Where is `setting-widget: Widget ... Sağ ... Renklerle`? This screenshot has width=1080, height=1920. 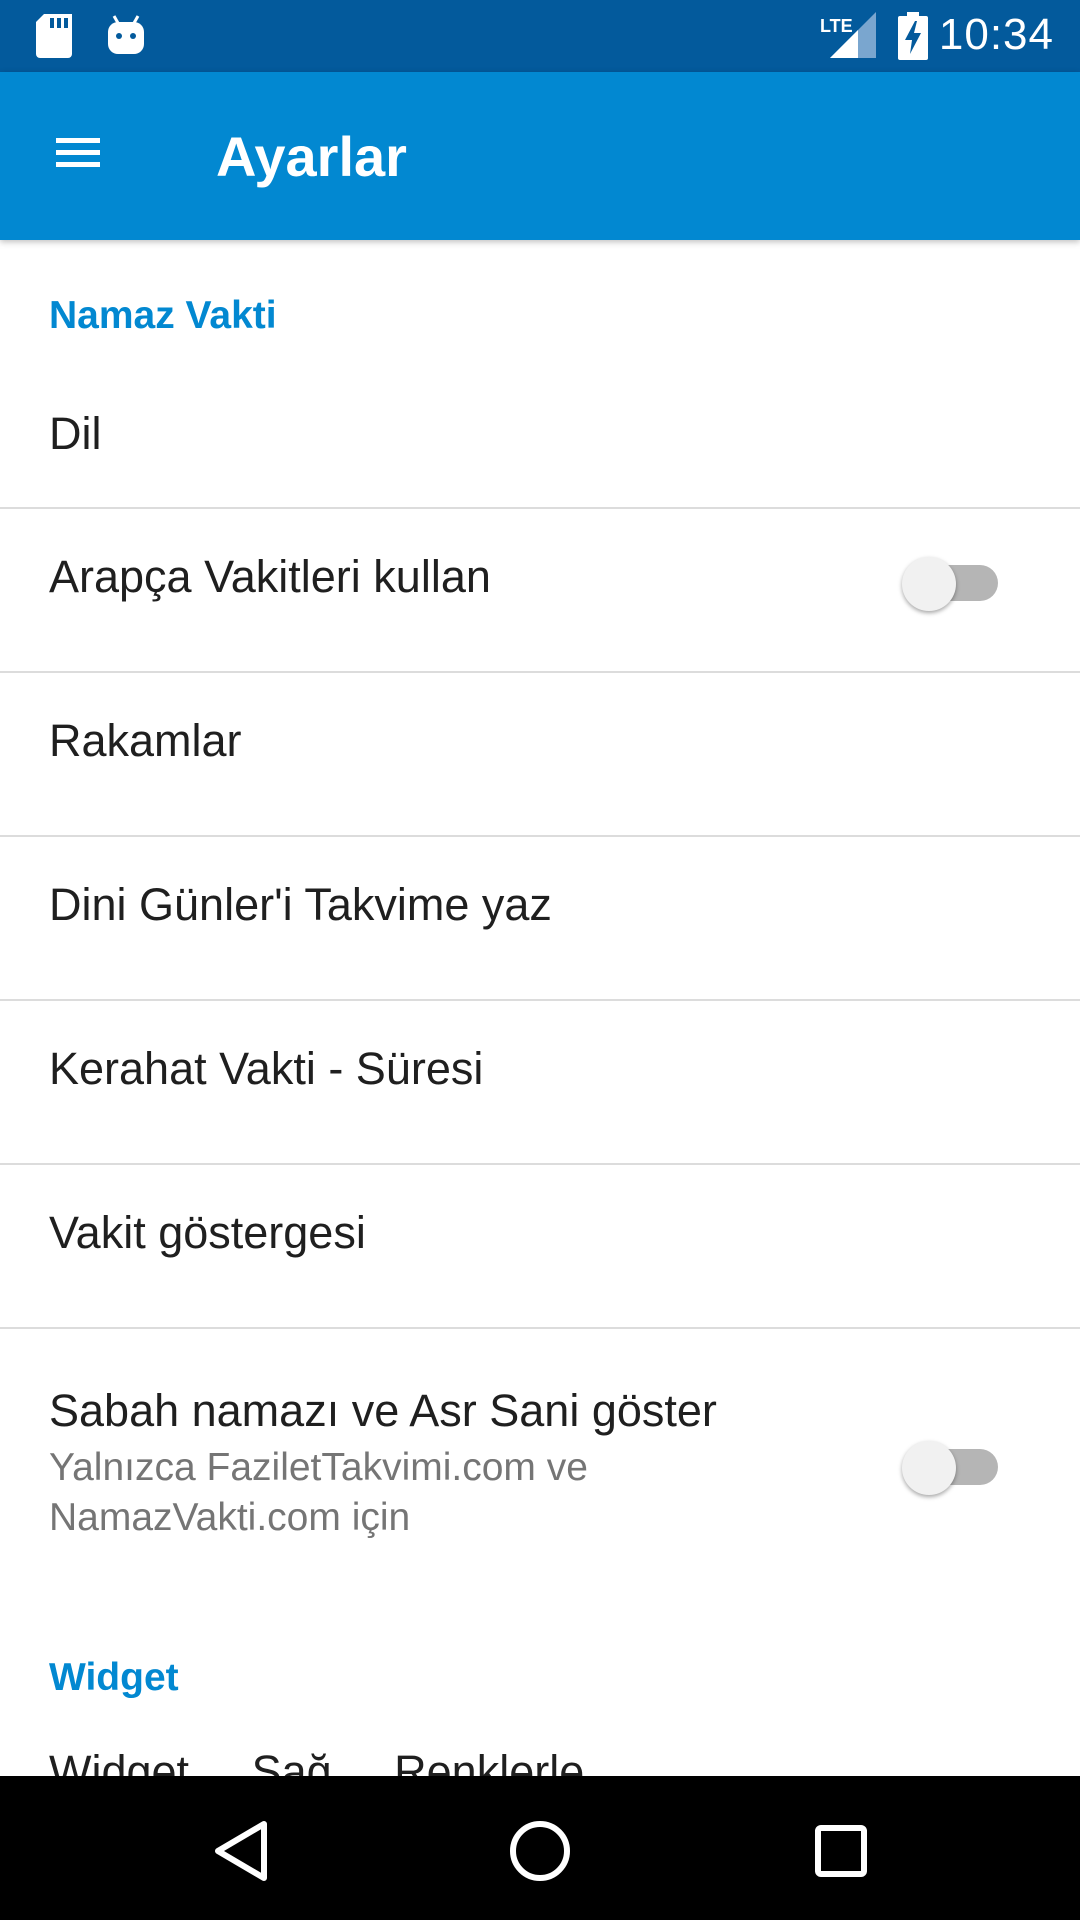 setting-widget: Widget ... Sağ ... Renklerle is located at coordinates (540, 1748).